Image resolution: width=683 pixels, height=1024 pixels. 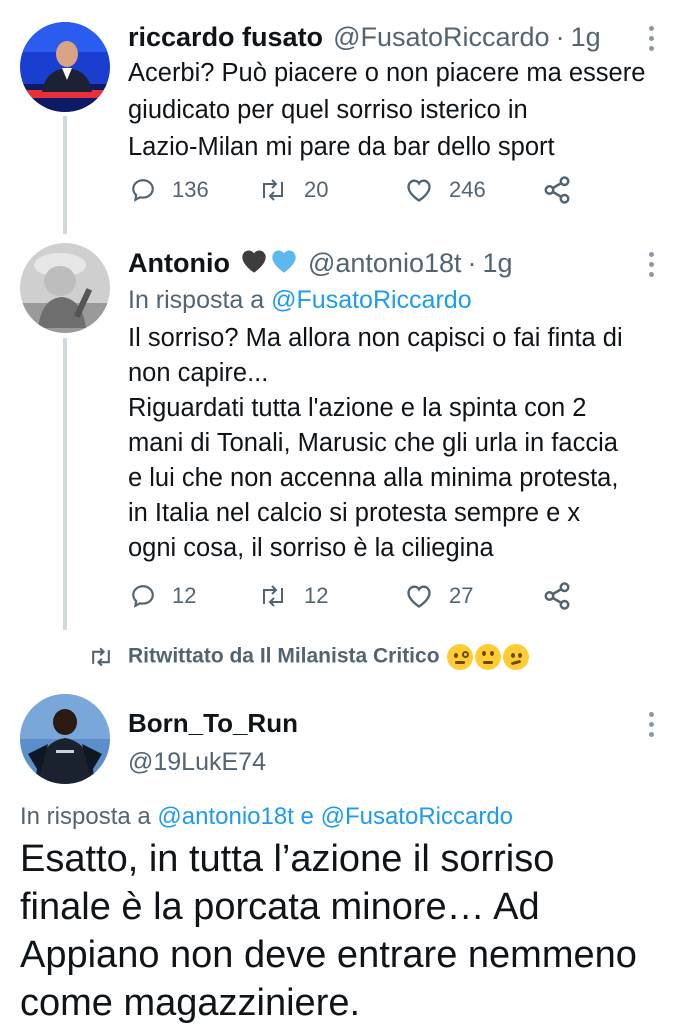 What do you see at coordinates (190, 189) in the screenshot?
I see `reply-count: 136` at bounding box center [190, 189].